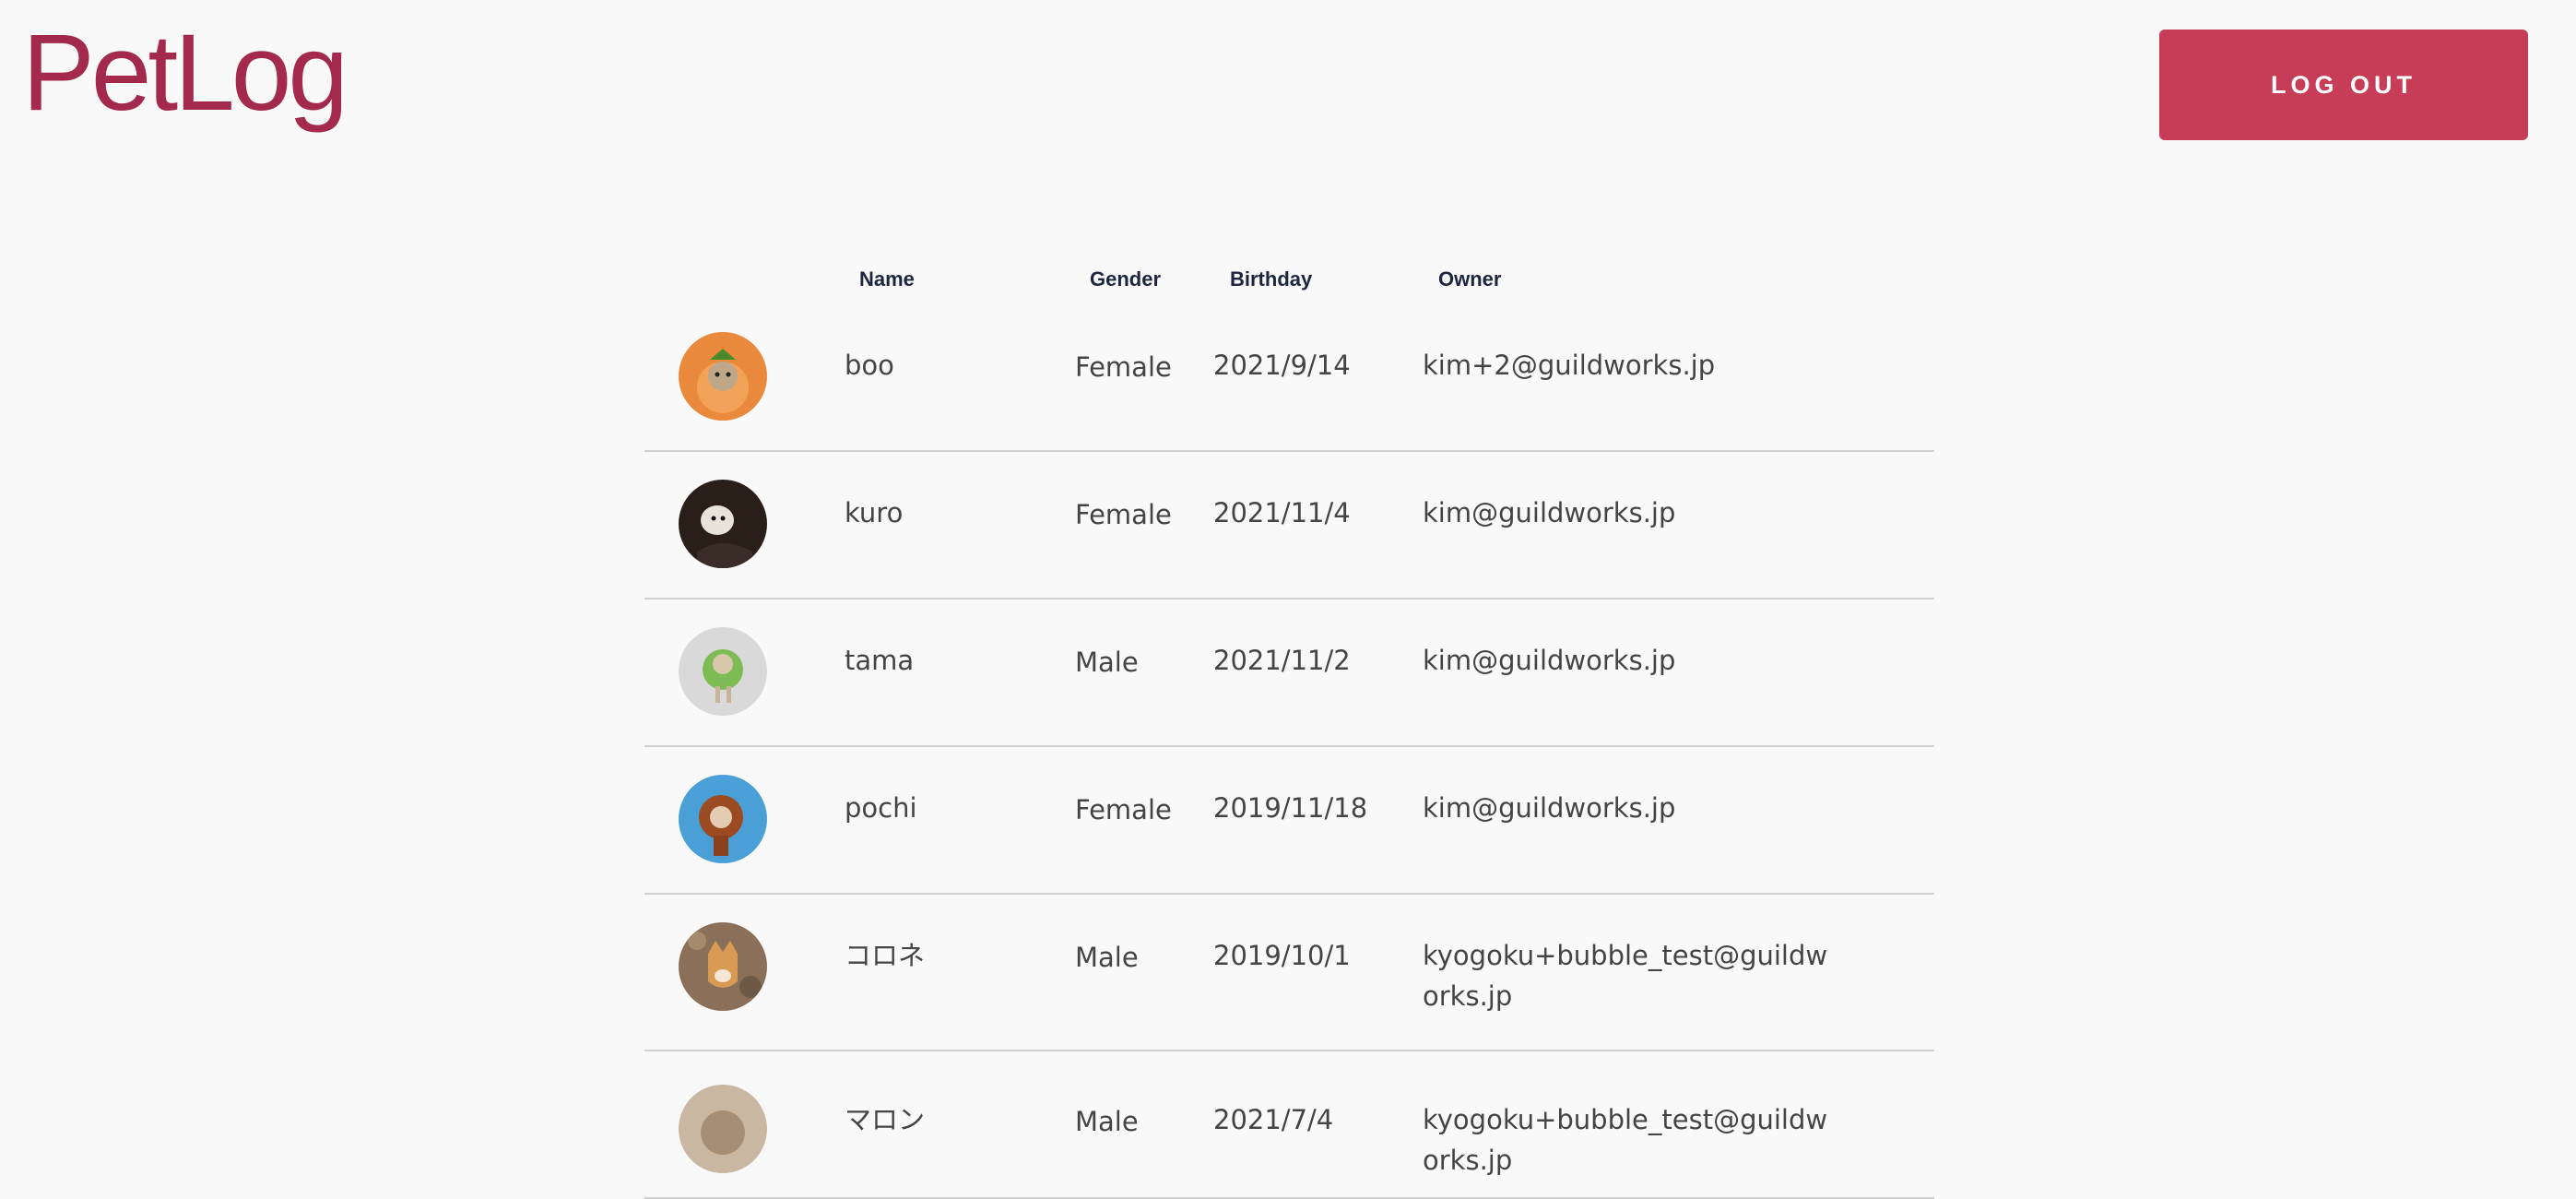 This screenshot has height=1199, width=2576. What do you see at coordinates (1273, 1119) in the screenshot?
I see `pet-birthday: 2021/7/4` at bounding box center [1273, 1119].